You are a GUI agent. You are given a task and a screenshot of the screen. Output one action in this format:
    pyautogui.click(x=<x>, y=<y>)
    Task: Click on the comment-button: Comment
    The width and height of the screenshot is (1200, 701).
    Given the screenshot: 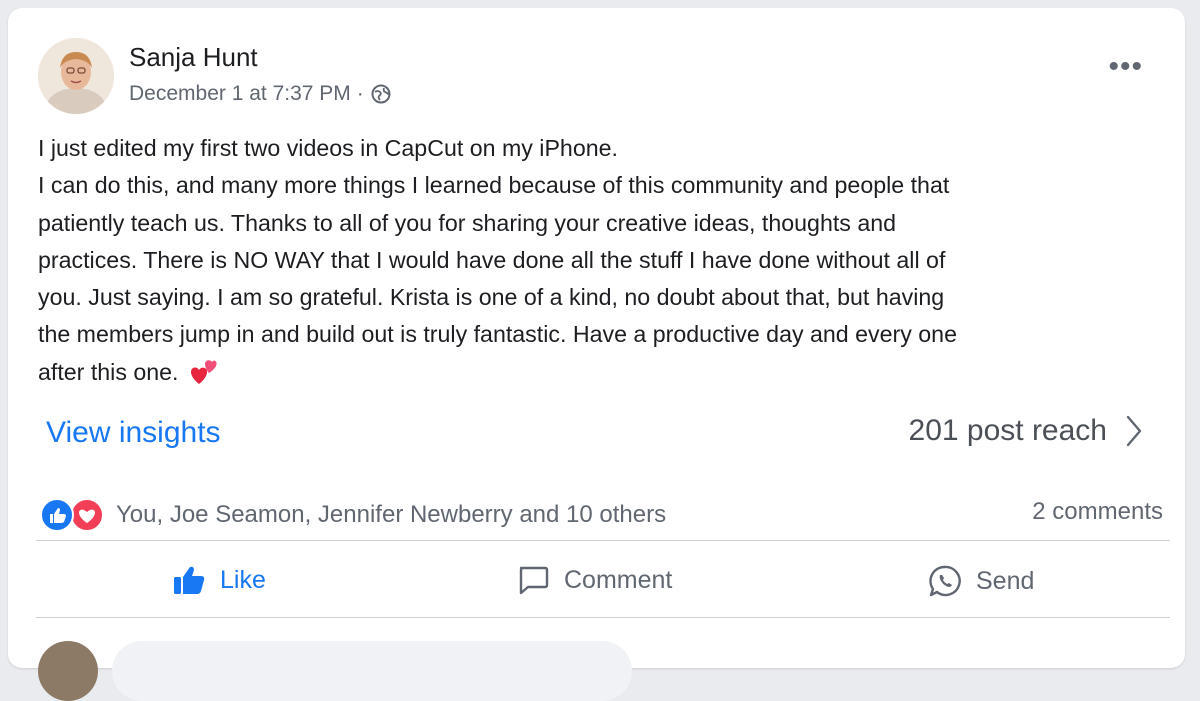 What is the action you would take?
    pyautogui.click(x=594, y=580)
    